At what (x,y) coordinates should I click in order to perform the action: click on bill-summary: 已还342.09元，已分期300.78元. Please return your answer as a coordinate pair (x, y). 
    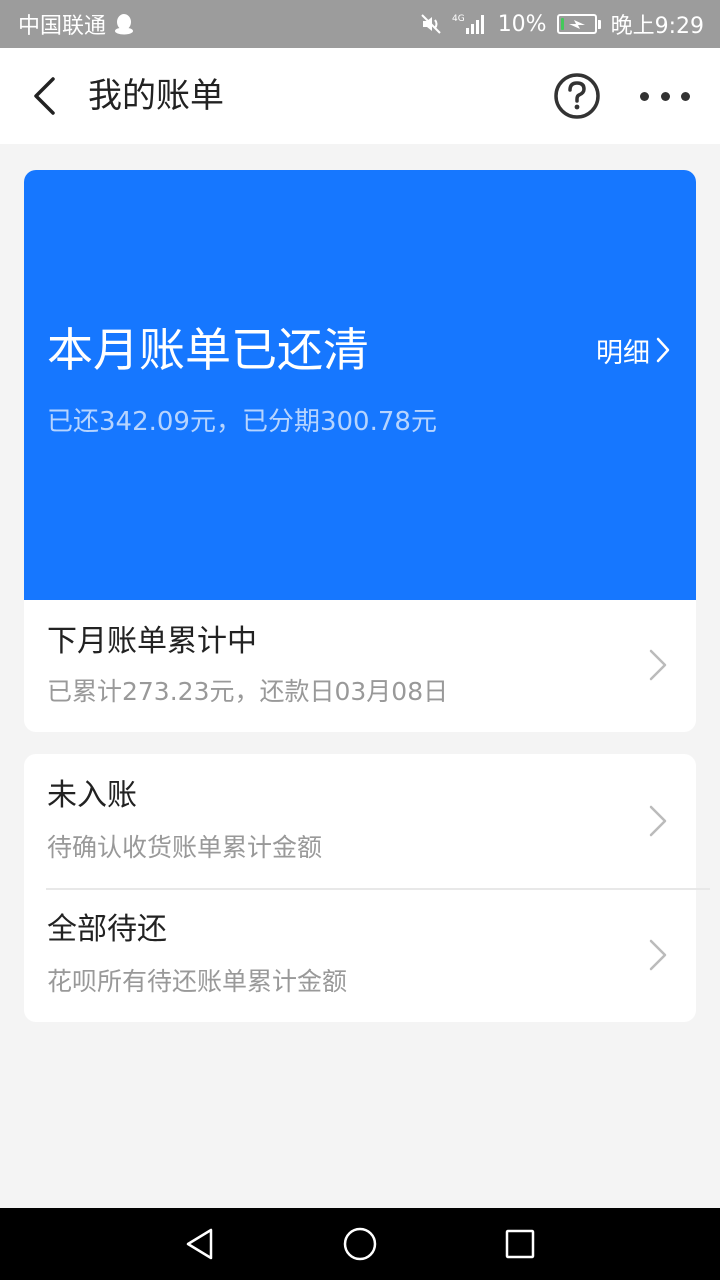
    Looking at the image, I should click on (242, 422).